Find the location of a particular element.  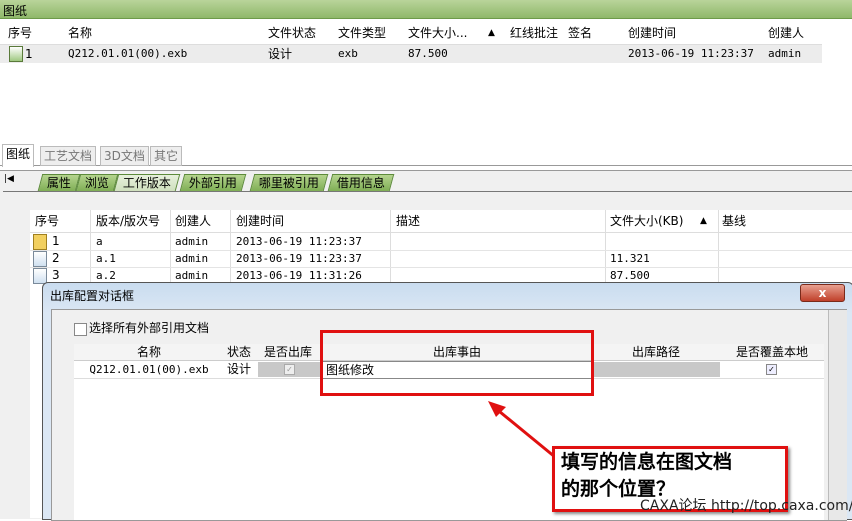

tab-external-ref: 外部引用 is located at coordinates (213, 182).